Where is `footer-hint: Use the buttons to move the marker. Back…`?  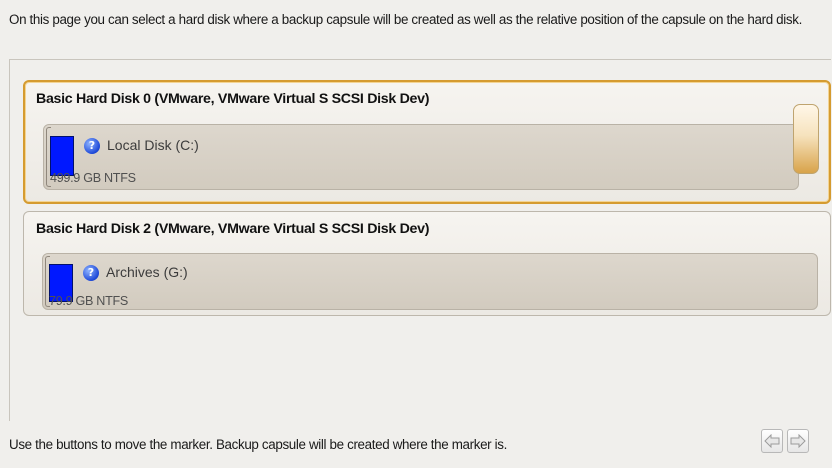
footer-hint: Use the buttons to move the marker. Back… is located at coordinates (258, 444).